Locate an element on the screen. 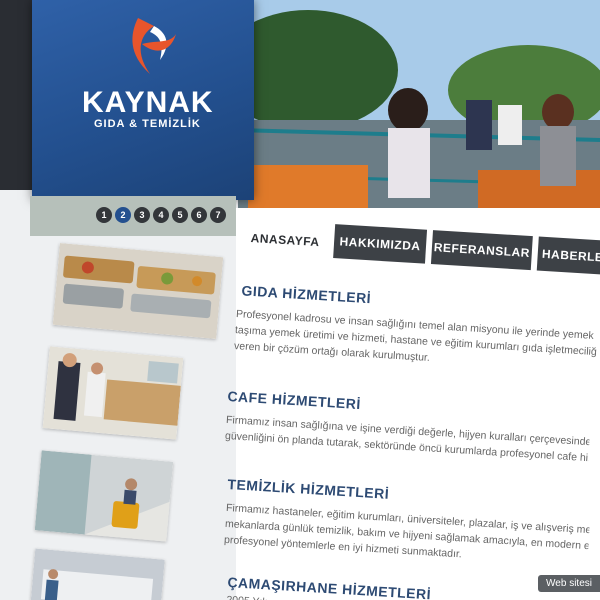 The width and height of the screenshot is (600, 600). pager-dot: 7 is located at coordinates (218, 215).